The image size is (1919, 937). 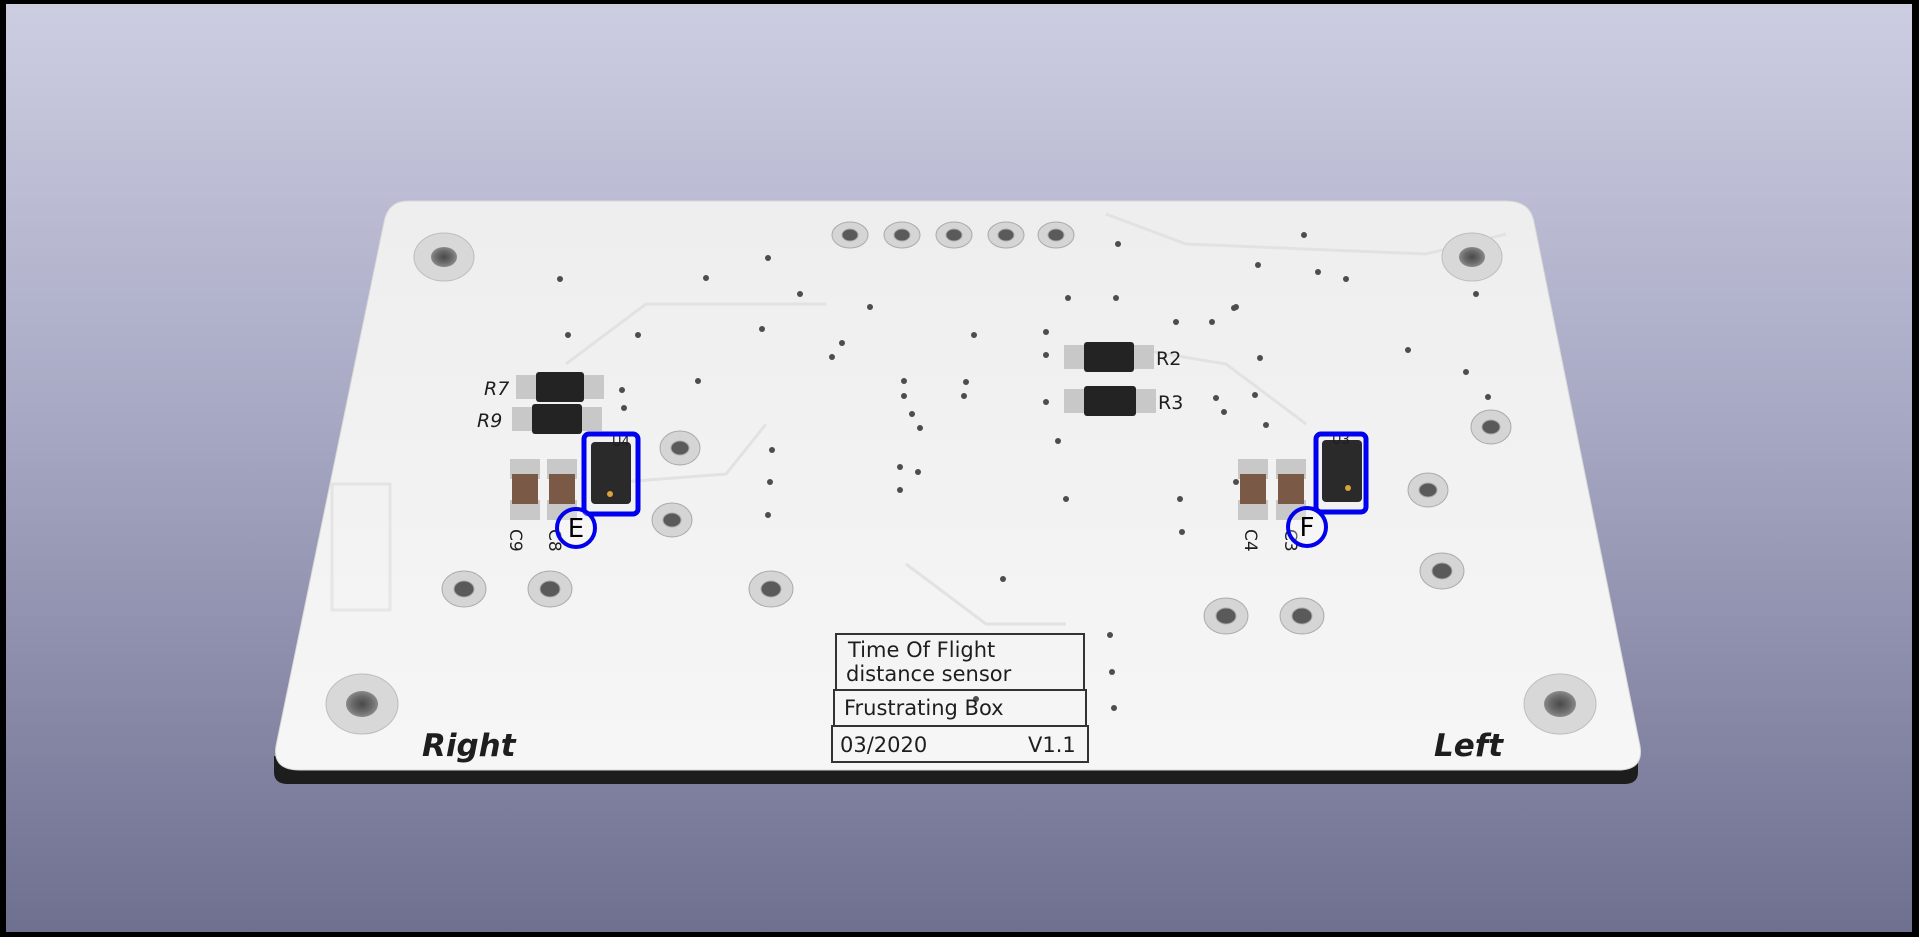 What do you see at coordinates (1472, 257) in the screenshot?
I see `mounting-hole-top-left-corner` at bounding box center [1472, 257].